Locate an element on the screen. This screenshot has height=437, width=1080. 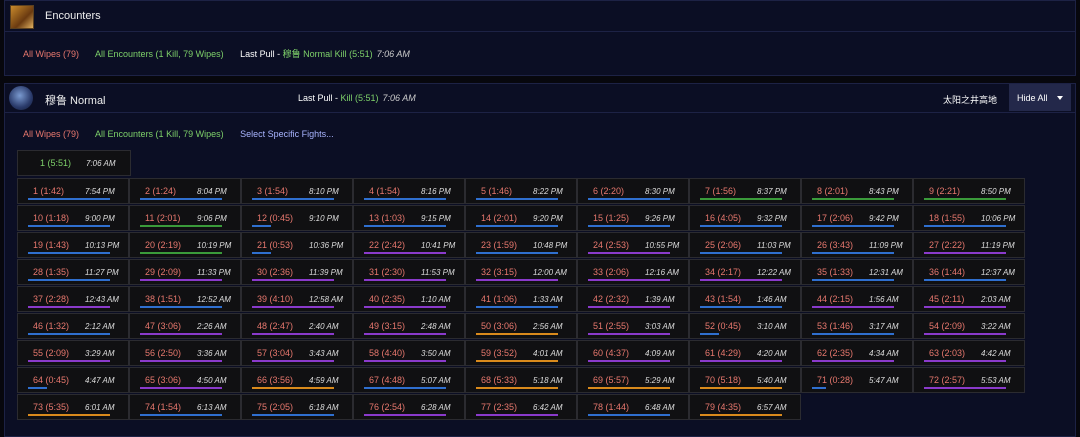
fight-time: 3:36 AM is located at coordinates (212, 353).